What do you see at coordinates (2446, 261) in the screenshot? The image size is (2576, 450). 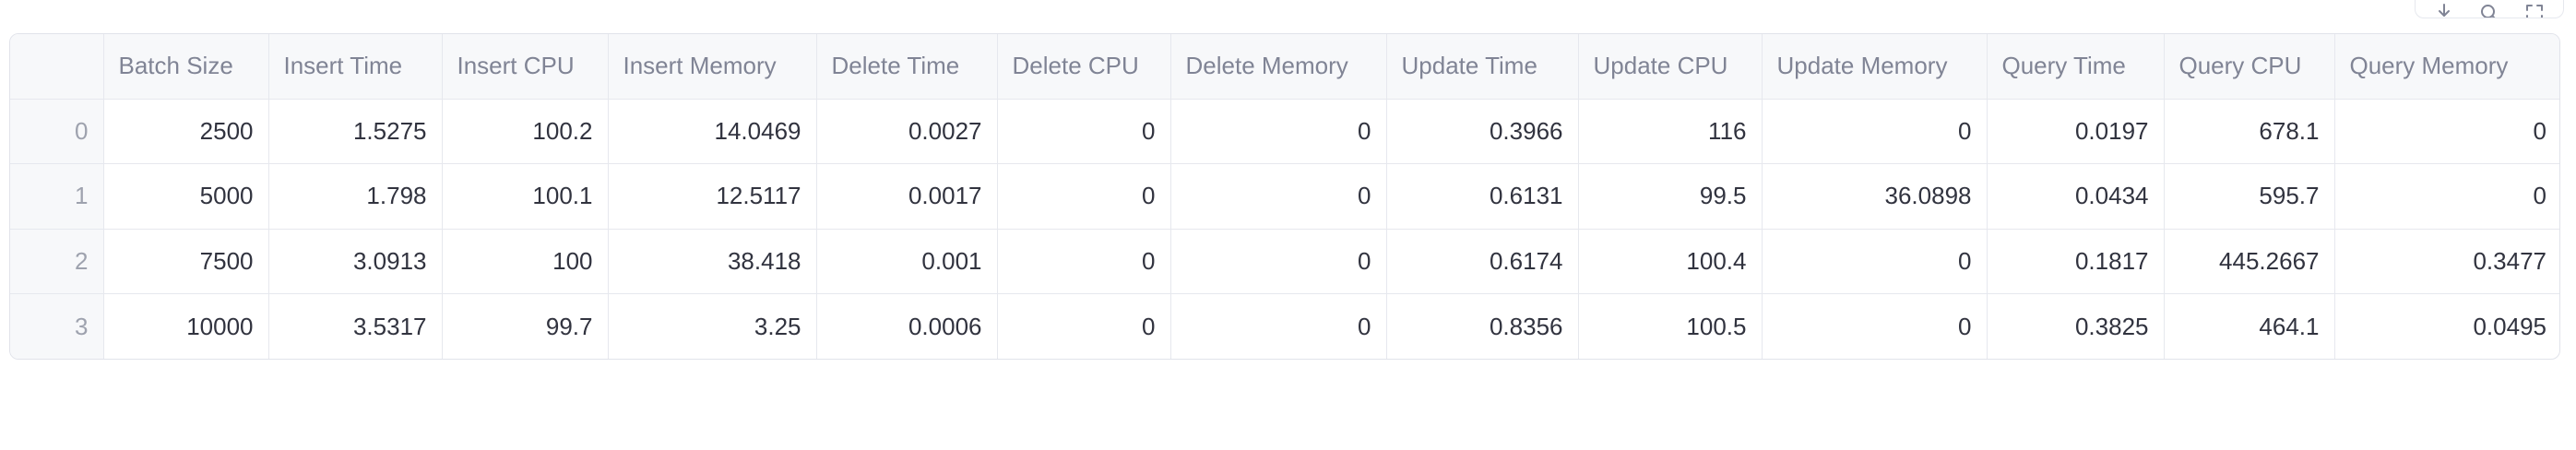 I see `table-cell: 0.3477` at bounding box center [2446, 261].